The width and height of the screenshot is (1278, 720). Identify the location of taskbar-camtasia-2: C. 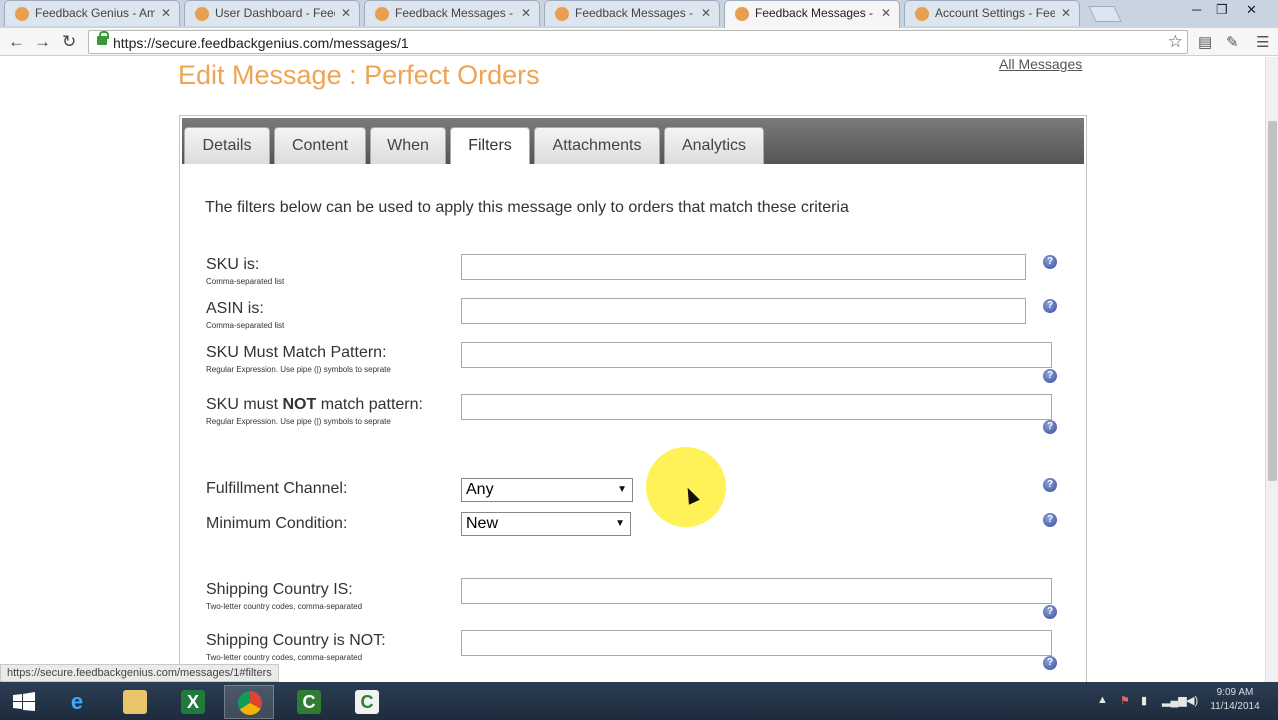
(367, 702).